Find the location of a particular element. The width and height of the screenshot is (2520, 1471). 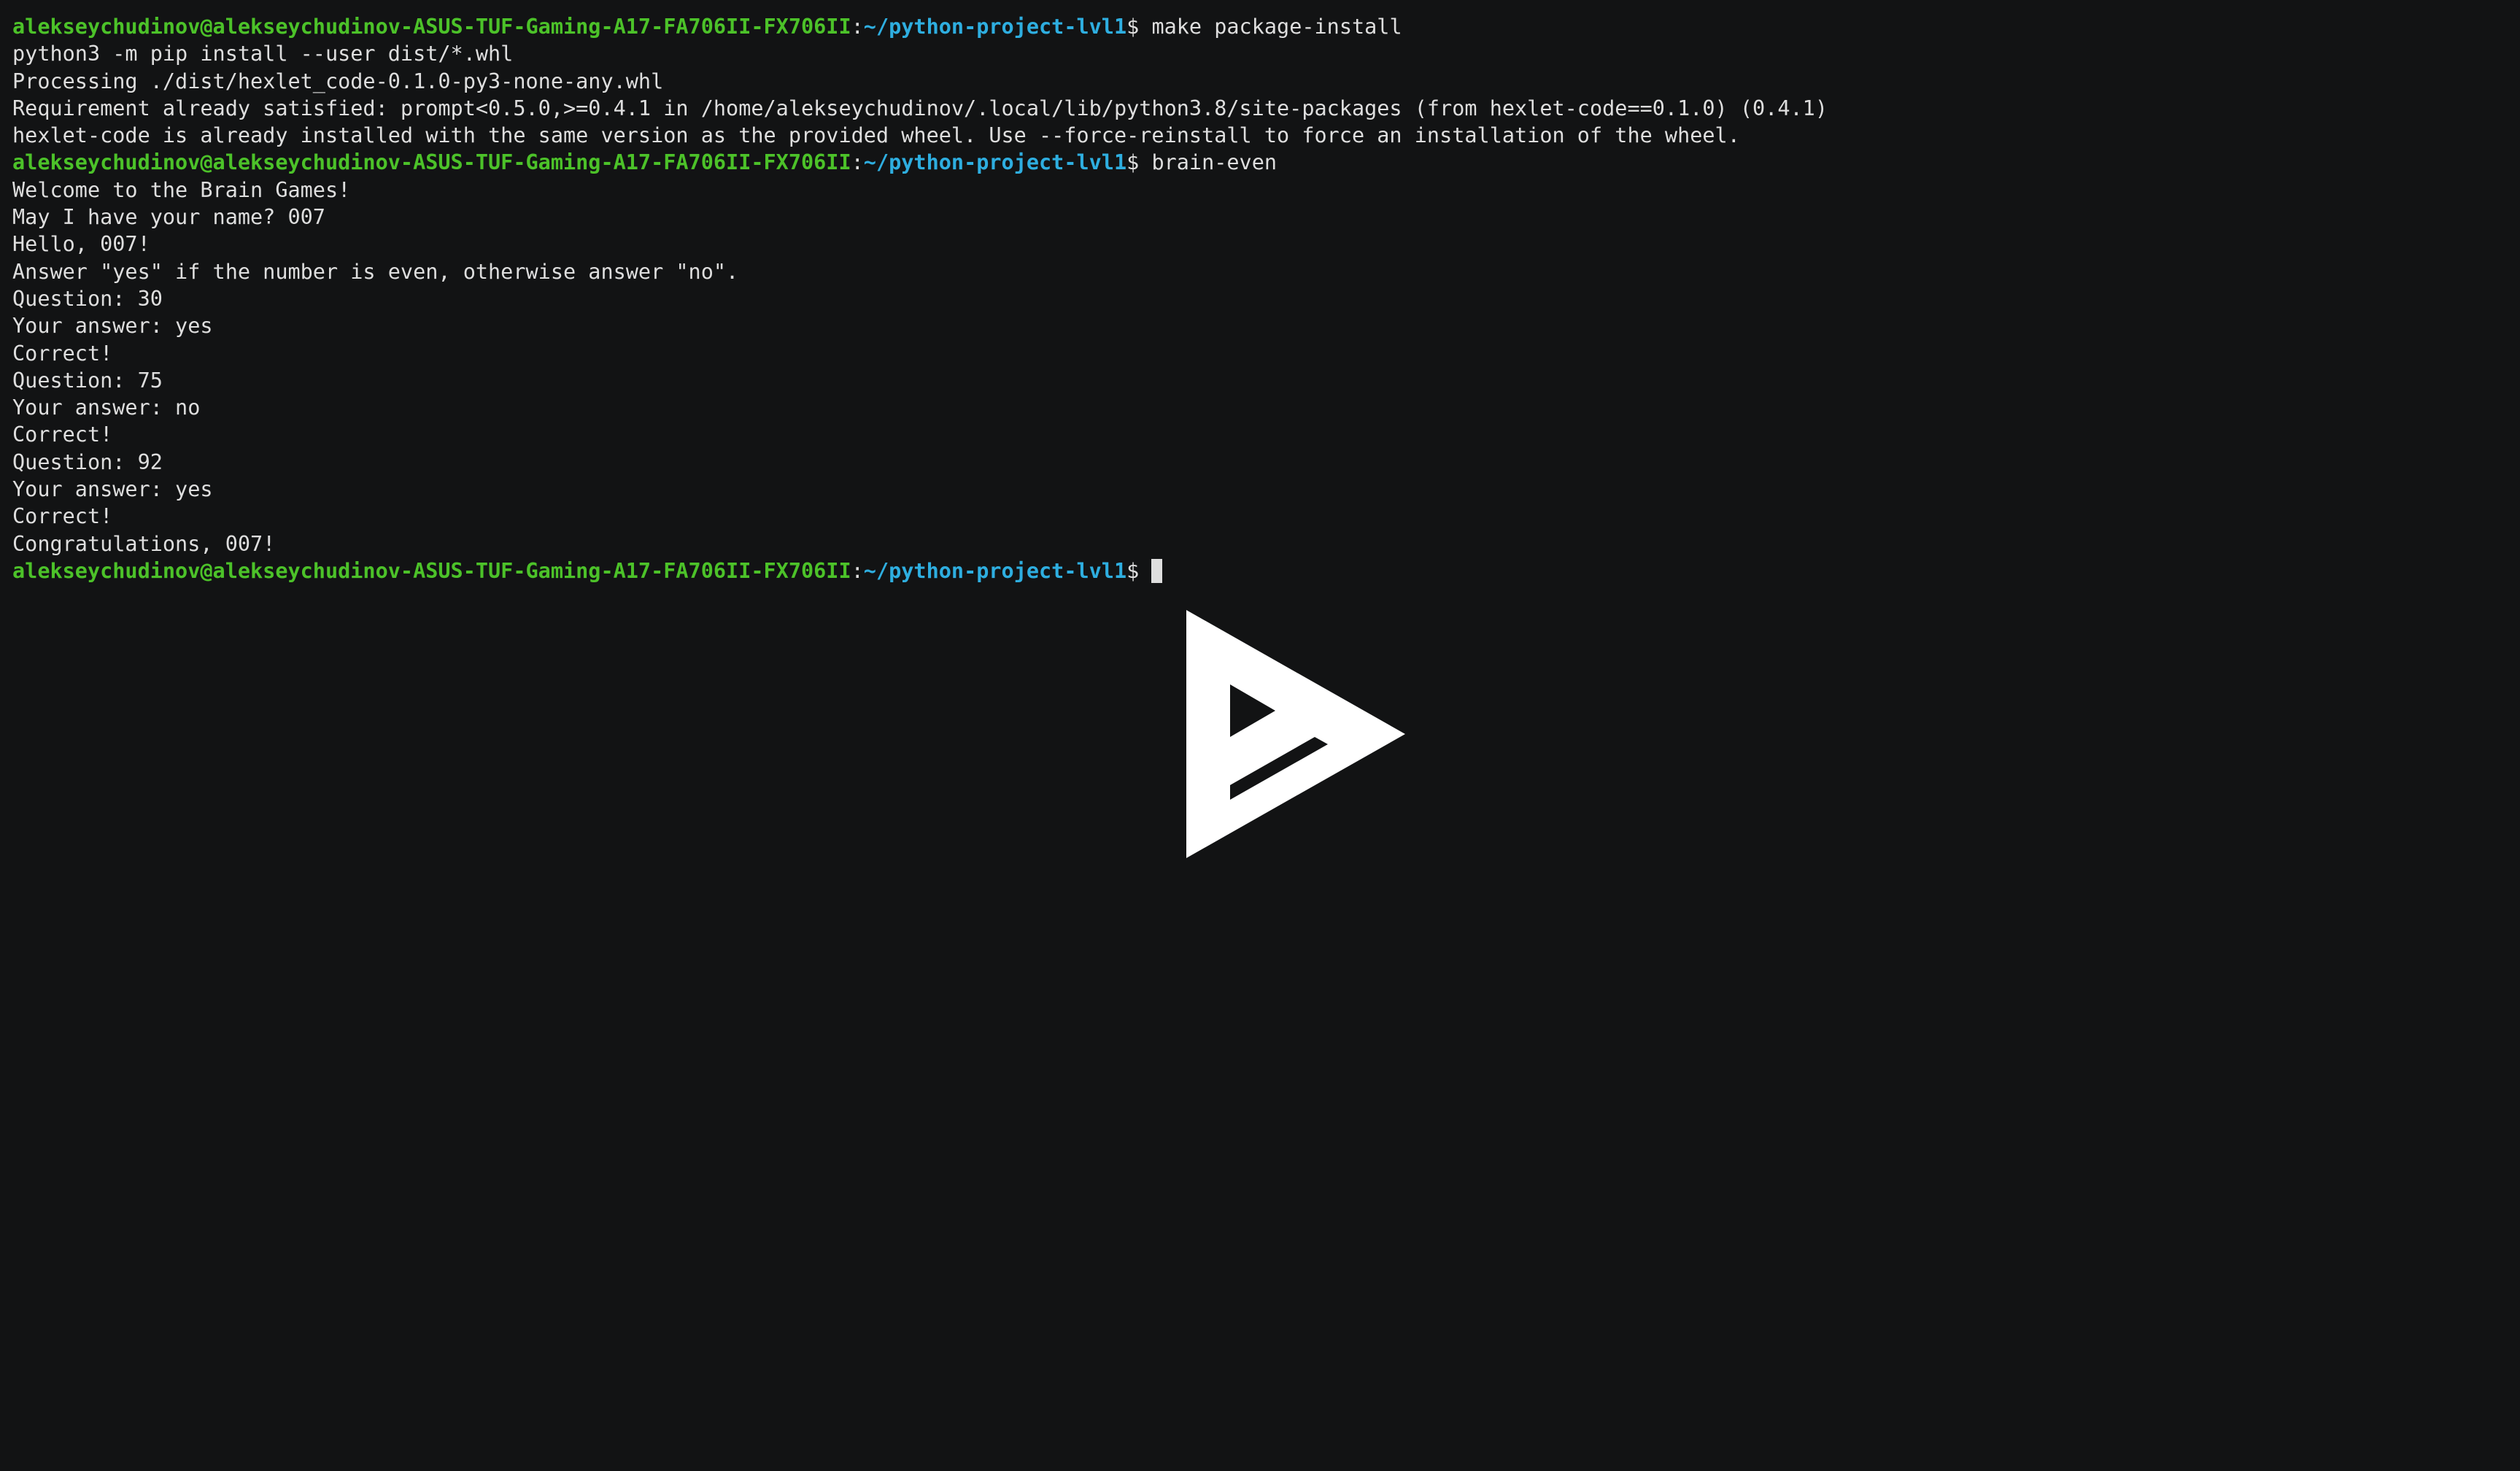

output-line: Hello, 007! is located at coordinates (81, 244).